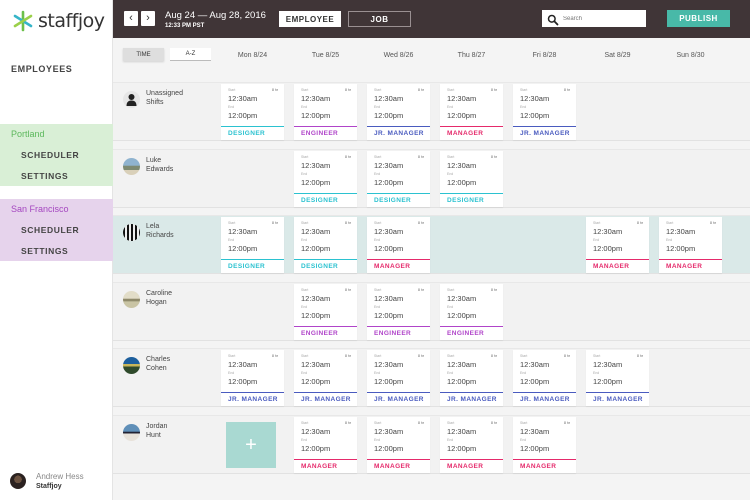 This screenshot has width=750, height=500. Describe the element at coordinates (176, 364) in the screenshot. I see `employee-name: Charles Cohen` at that location.